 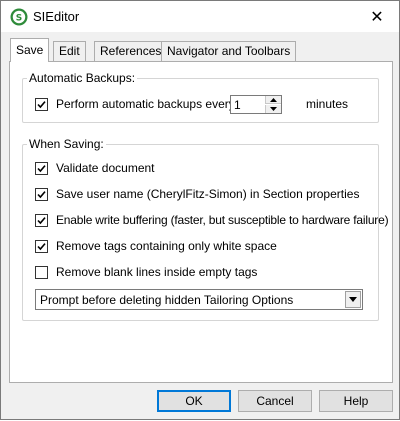 I want to click on automatic-backups-checkbox, so click(x=41, y=104).